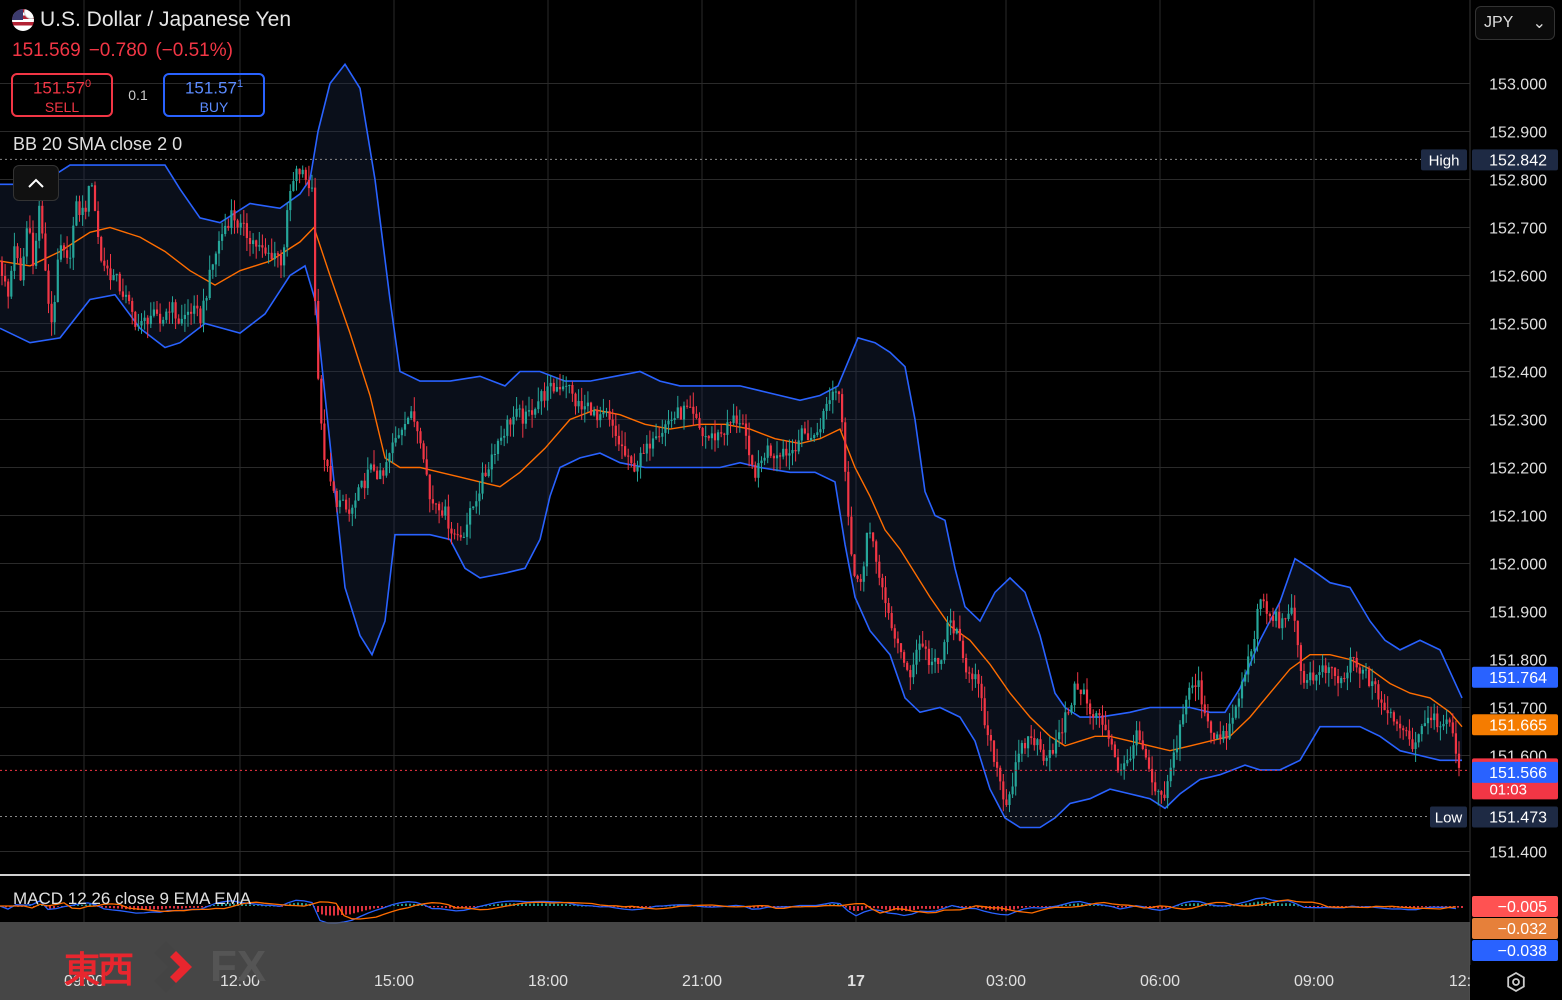 Image resolution: width=1562 pixels, height=1000 pixels. I want to click on buy-button: 151.571 BUY, so click(214, 95).